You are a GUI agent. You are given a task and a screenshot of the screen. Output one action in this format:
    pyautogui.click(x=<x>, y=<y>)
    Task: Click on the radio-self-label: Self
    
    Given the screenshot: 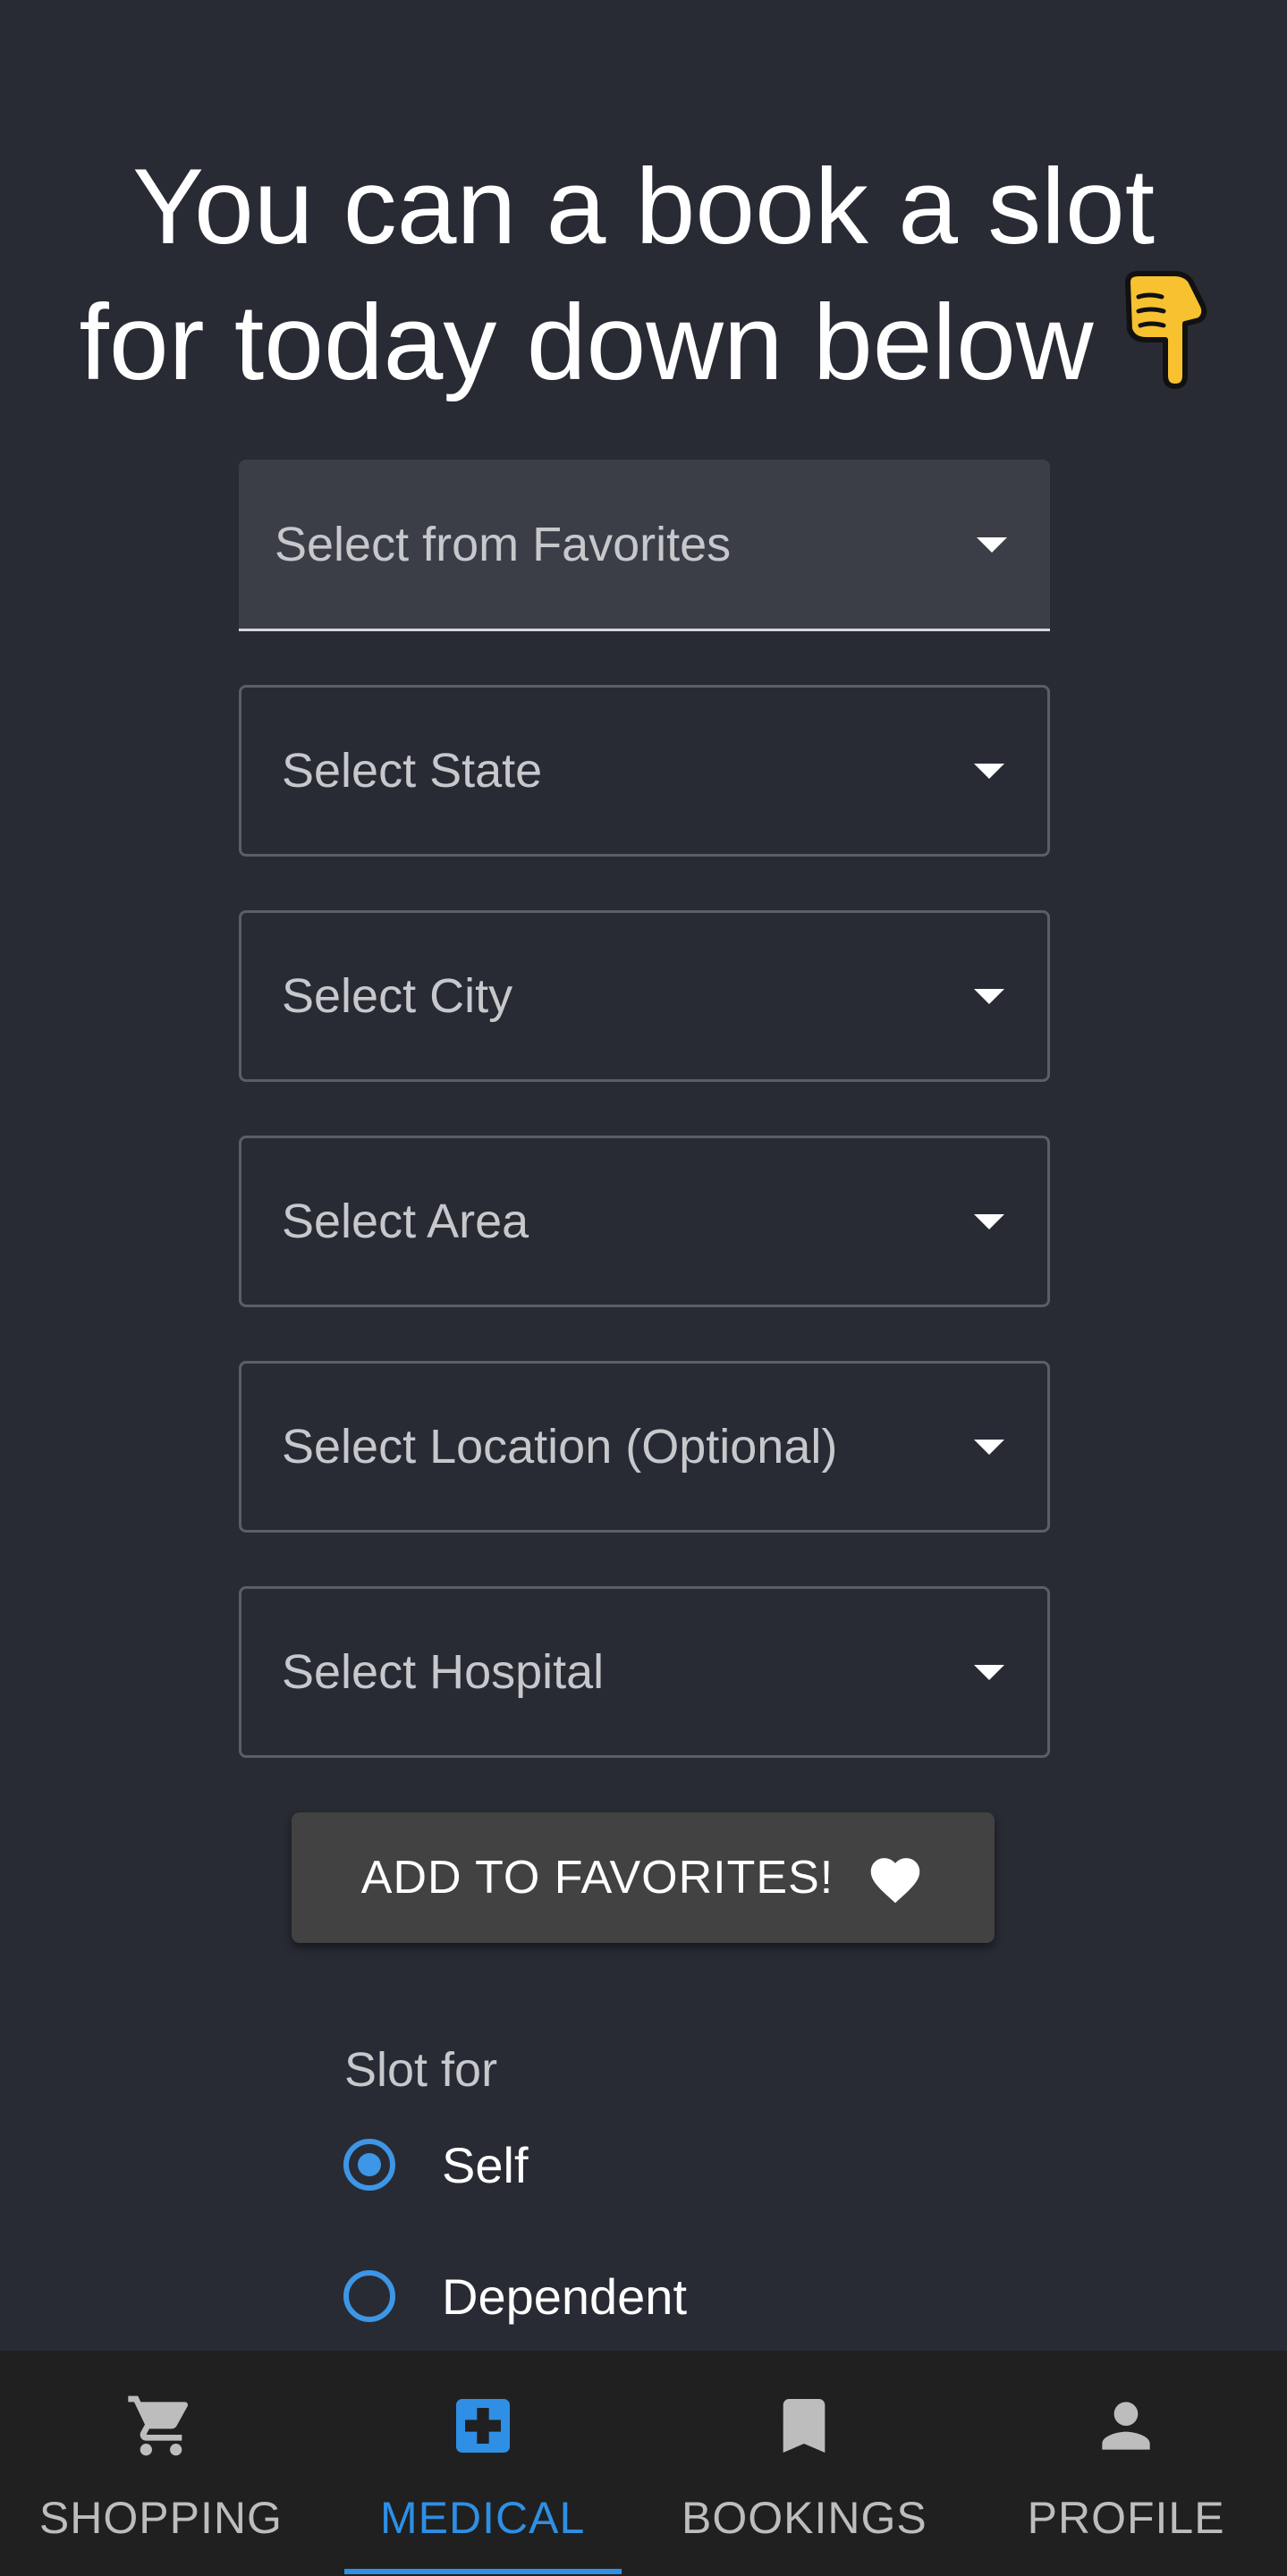 What is the action you would take?
    pyautogui.click(x=485, y=2164)
    